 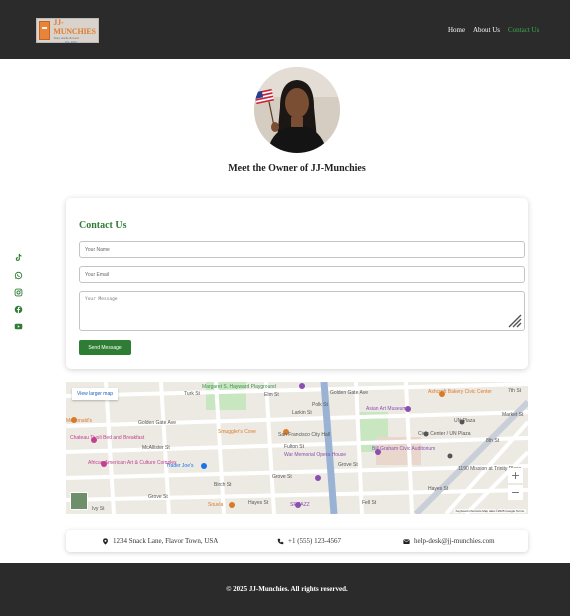 What do you see at coordinates (215, 505) in the screenshot?
I see `map-poi: Souvla` at bounding box center [215, 505].